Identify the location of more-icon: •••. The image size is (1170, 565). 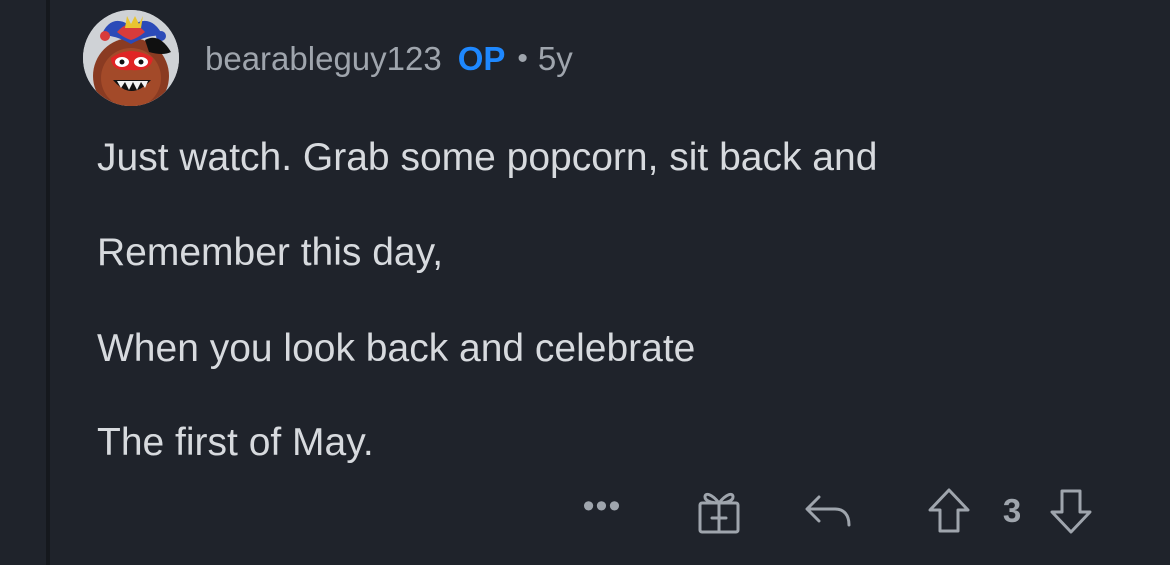
(602, 506).